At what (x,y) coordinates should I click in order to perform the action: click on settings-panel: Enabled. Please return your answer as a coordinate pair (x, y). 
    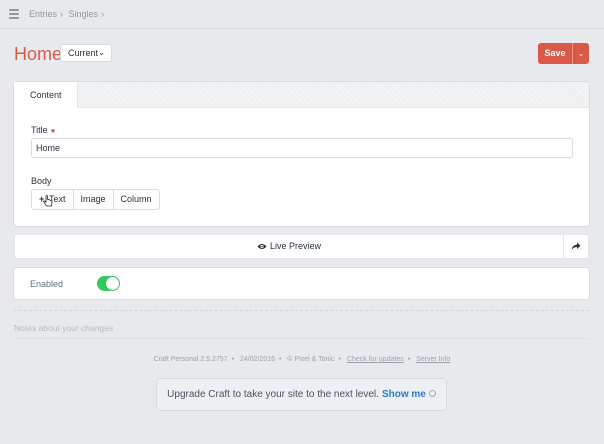
    Looking at the image, I should click on (301, 283).